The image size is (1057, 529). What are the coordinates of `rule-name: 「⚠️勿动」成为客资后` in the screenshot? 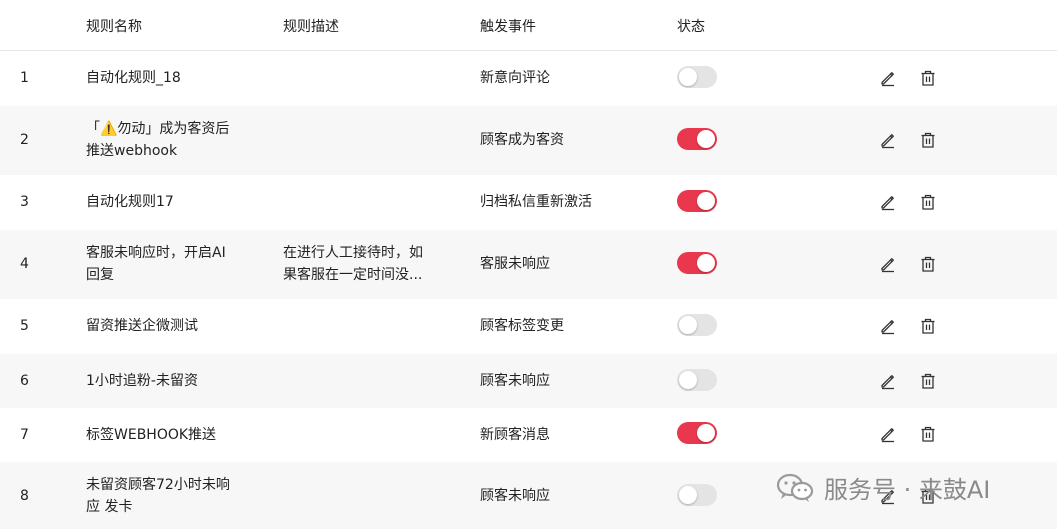 It's located at (158, 129).